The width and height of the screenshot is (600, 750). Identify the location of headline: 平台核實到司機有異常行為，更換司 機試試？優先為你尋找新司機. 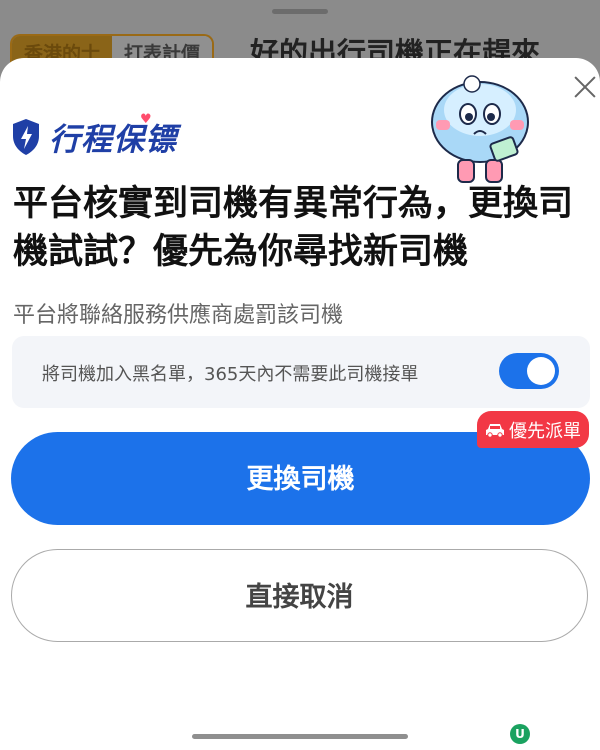
(293, 228).